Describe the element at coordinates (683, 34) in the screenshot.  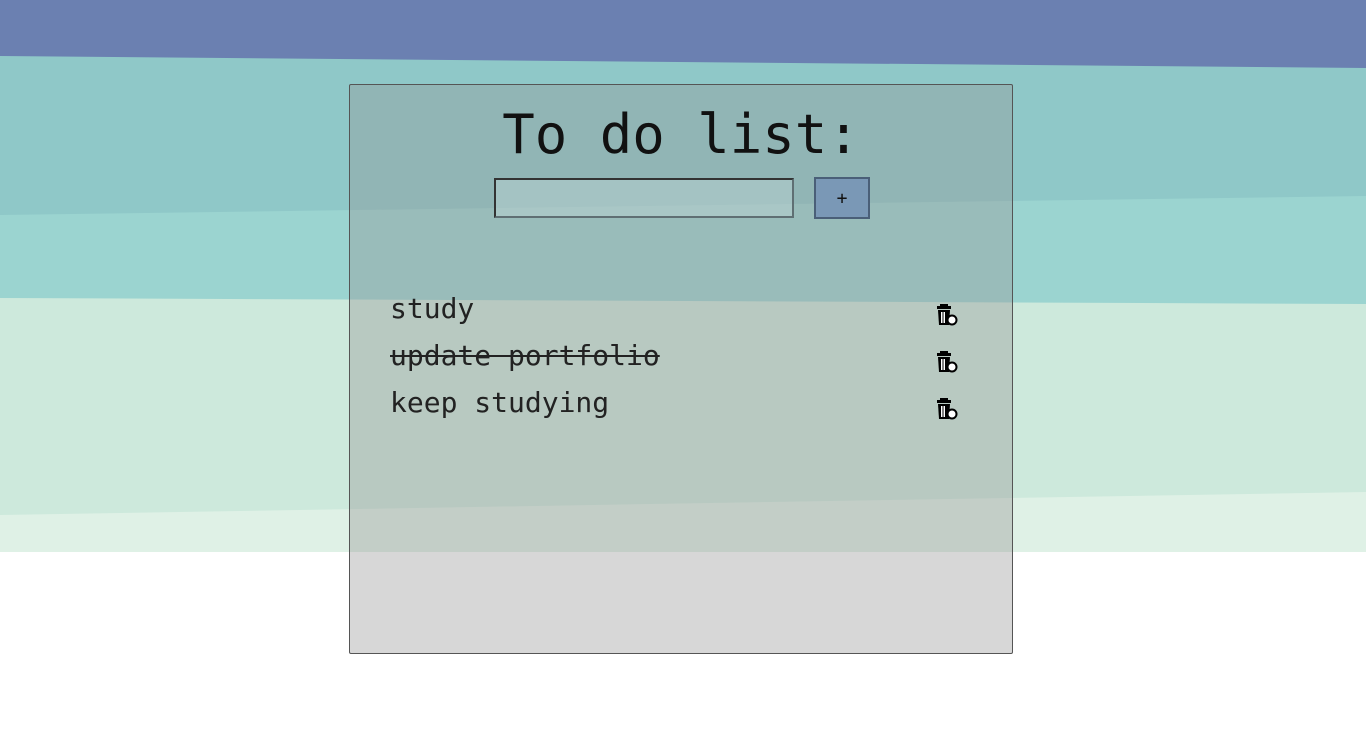
I see `band-blue` at that location.